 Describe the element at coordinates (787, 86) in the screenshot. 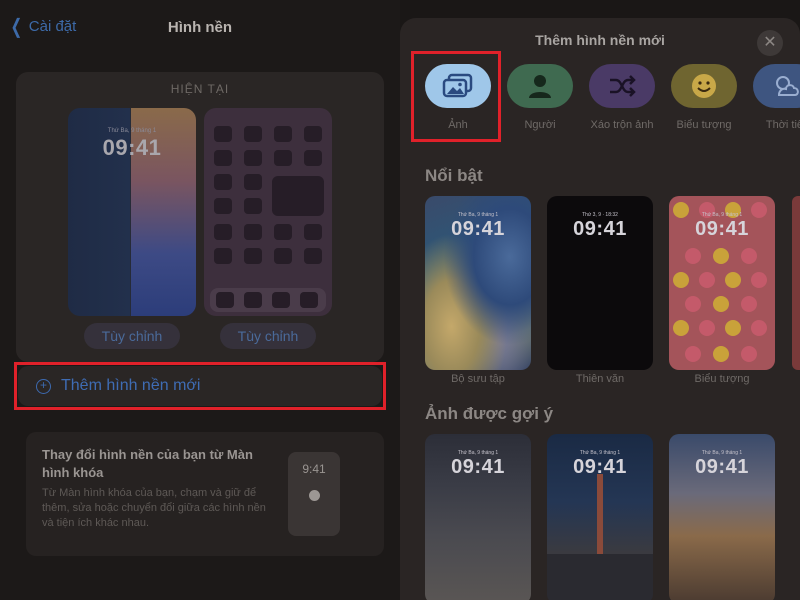

I see `weather-icon` at that location.